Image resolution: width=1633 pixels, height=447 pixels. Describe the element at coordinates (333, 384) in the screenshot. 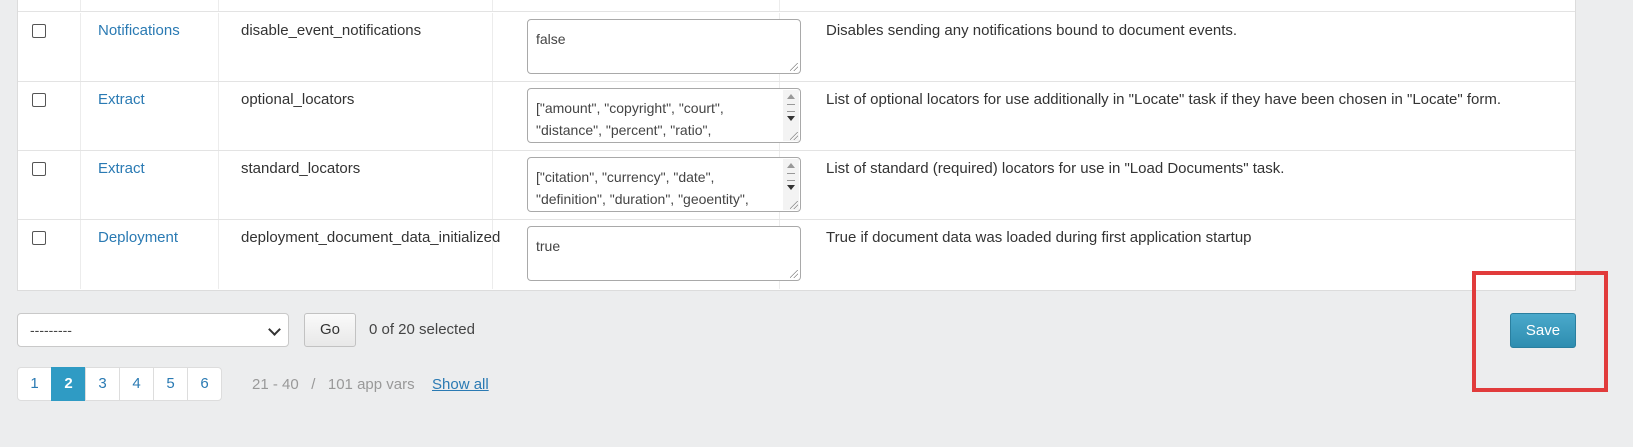

I see `result-range: 21 - 40 / 101 app vars` at that location.